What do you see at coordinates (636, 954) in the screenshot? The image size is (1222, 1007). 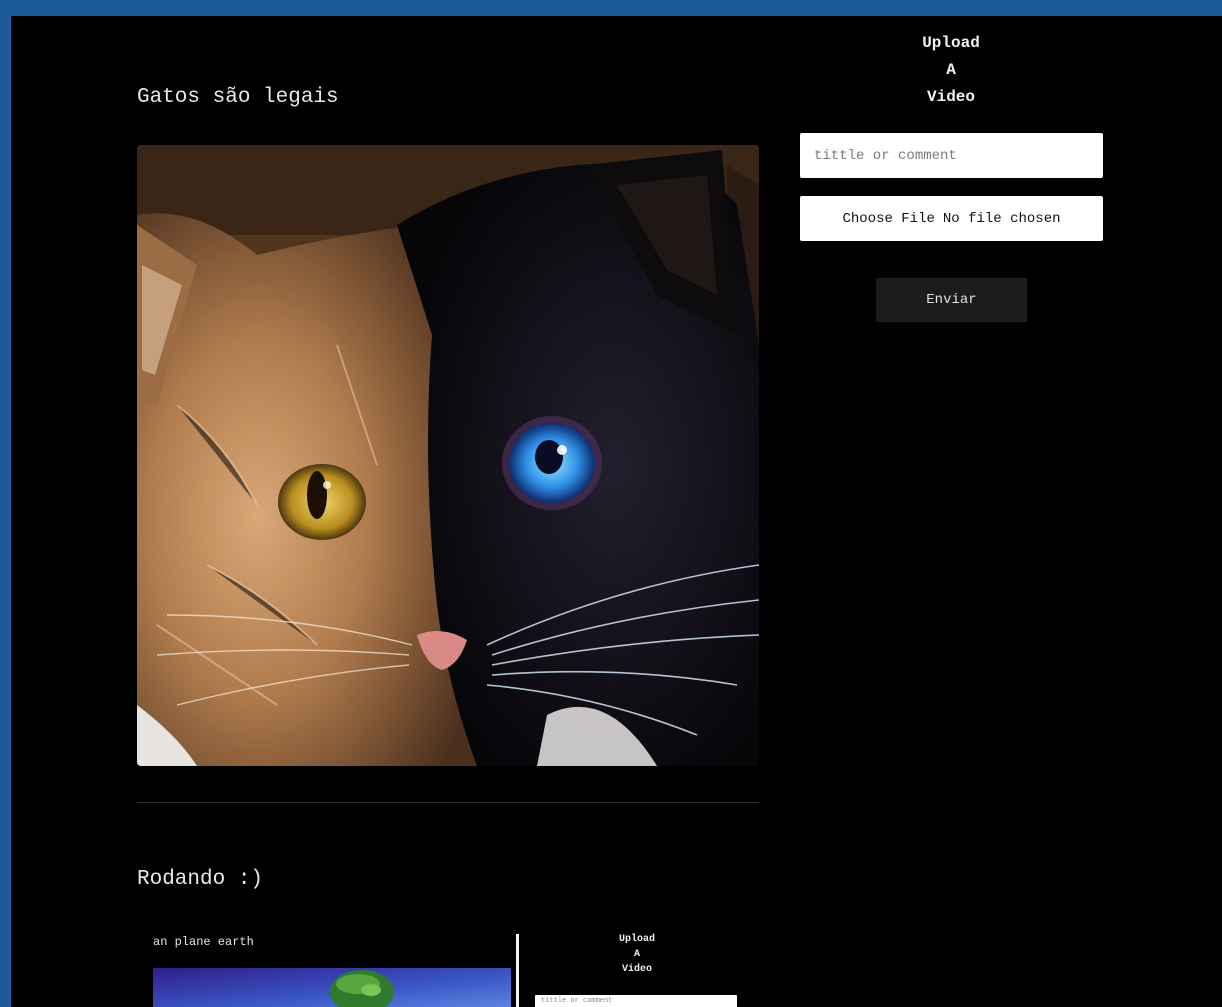 I see `nested-upload-heading: Upload A Video` at bounding box center [636, 954].